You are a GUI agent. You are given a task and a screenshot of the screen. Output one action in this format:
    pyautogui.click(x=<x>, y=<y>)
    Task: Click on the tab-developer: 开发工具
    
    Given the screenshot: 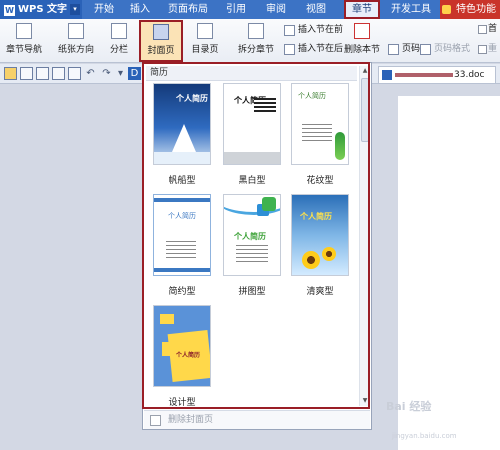 What is the action you would take?
    pyautogui.click(x=411, y=9)
    